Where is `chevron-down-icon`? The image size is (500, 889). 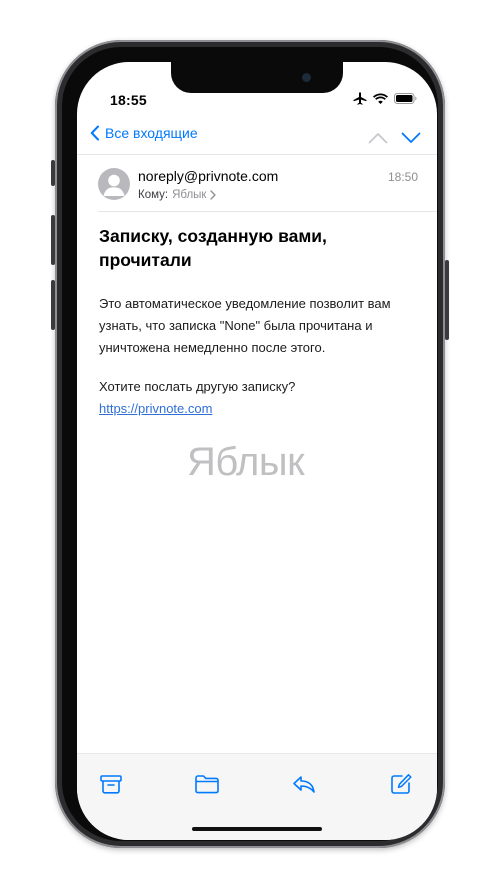 chevron-down-icon is located at coordinates (411, 137).